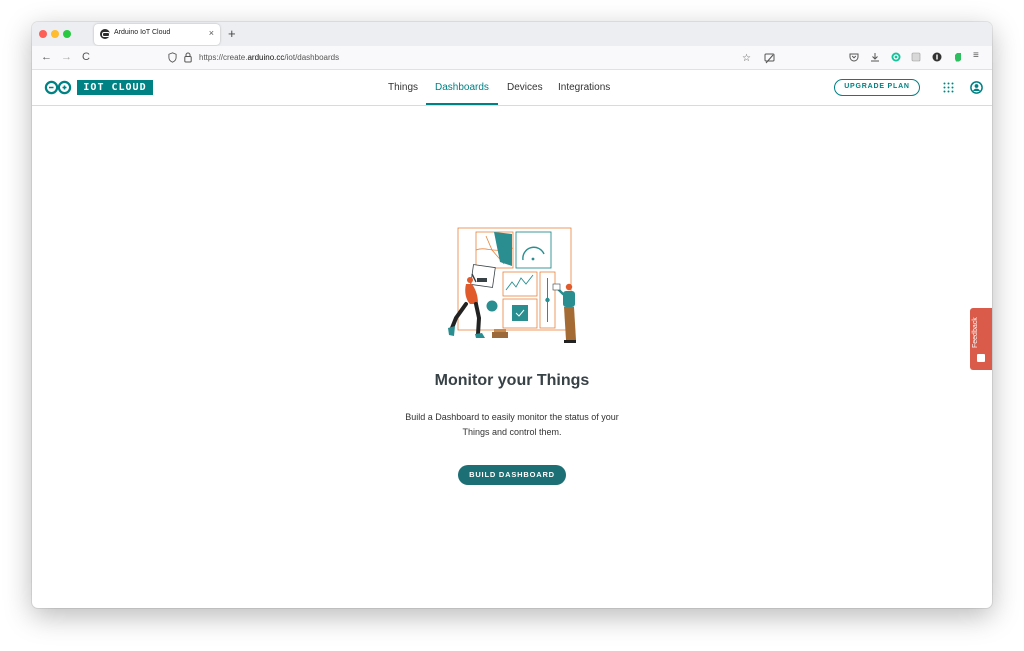  What do you see at coordinates (877, 87) in the screenshot?
I see `upgrade-plan-button: UPGRADE PLAN` at bounding box center [877, 87].